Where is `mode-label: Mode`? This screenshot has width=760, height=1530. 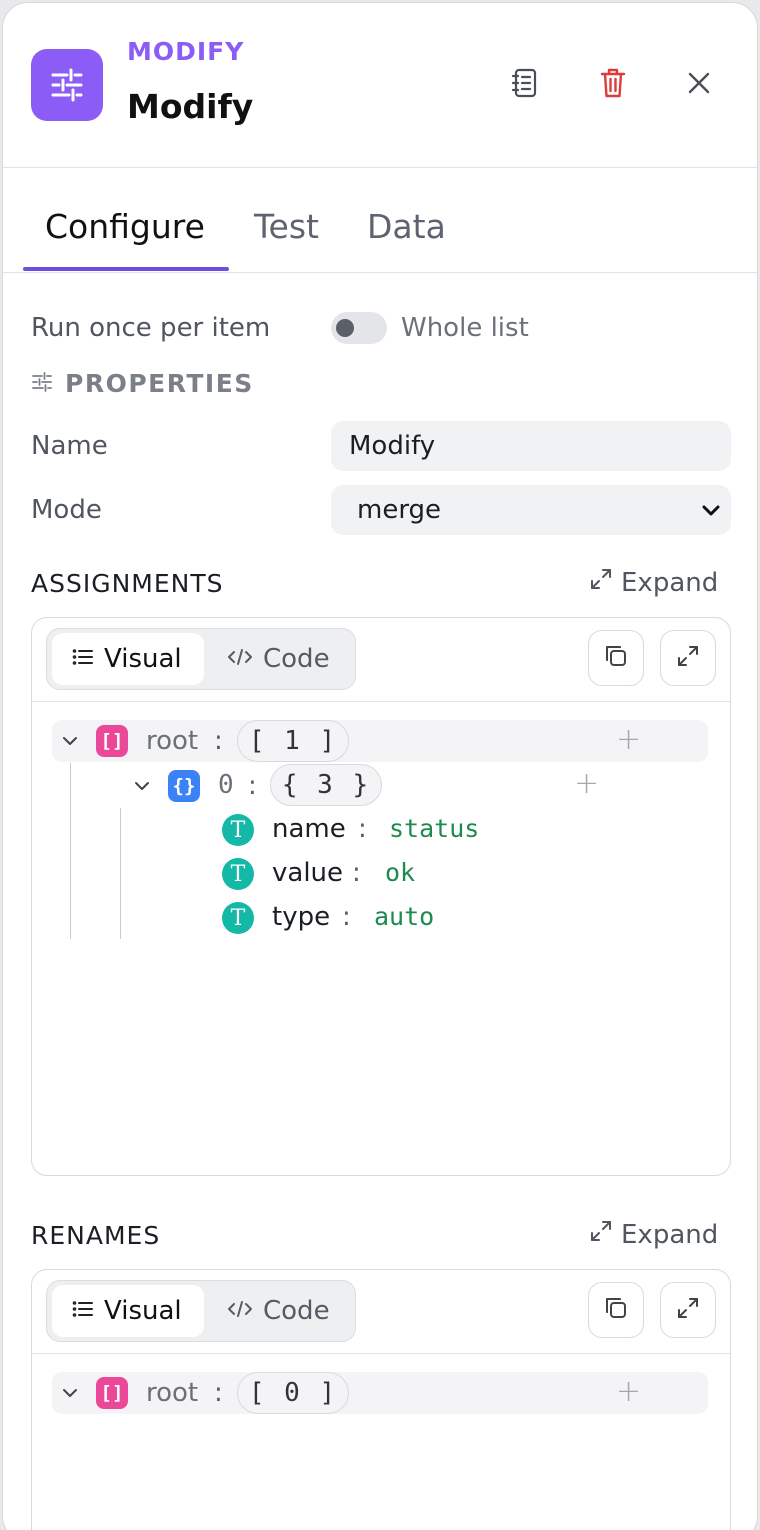
mode-label: Mode is located at coordinates (66, 510).